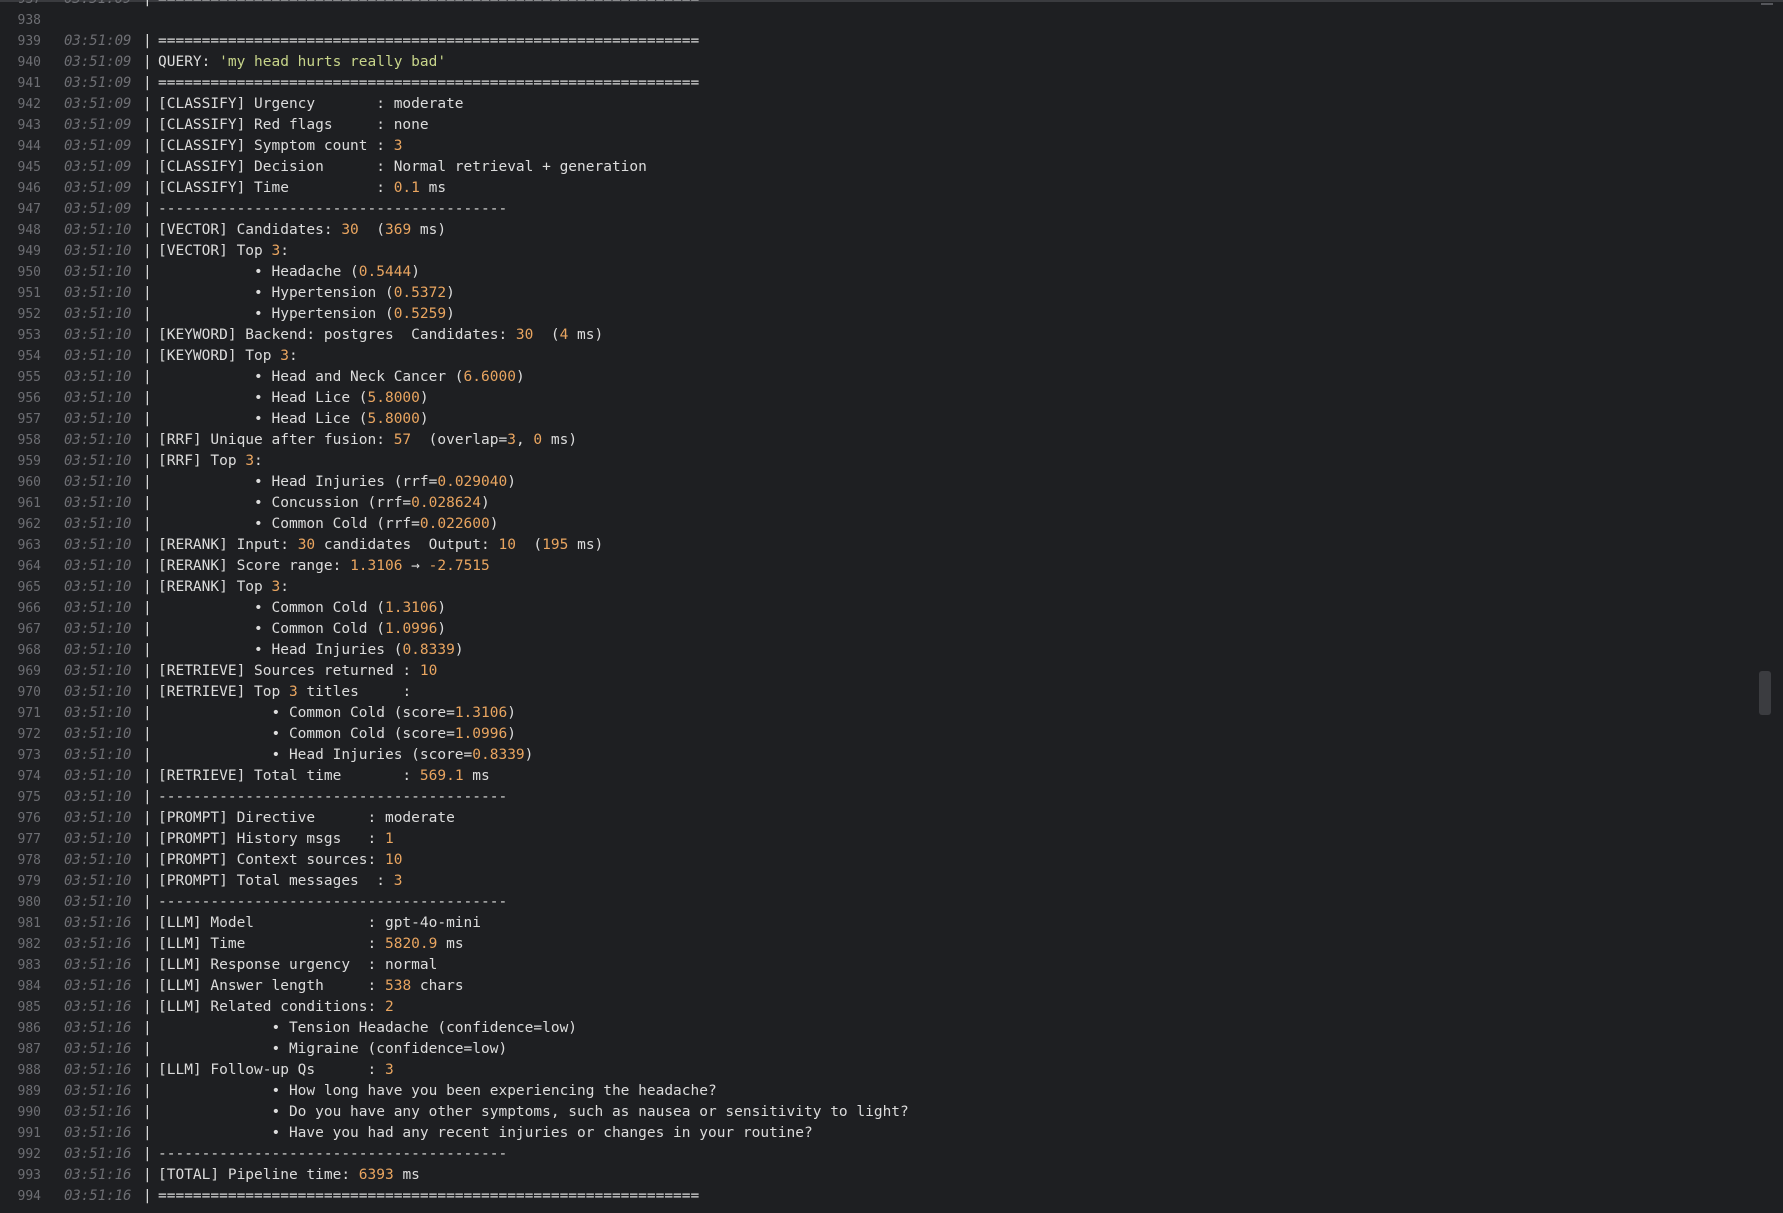 The width and height of the screenshot is (1783, 1213). What do you see at coordinates (29, 1133) in the screenshot?
I see `line-number: 991` at bounding box center [29, 1133].